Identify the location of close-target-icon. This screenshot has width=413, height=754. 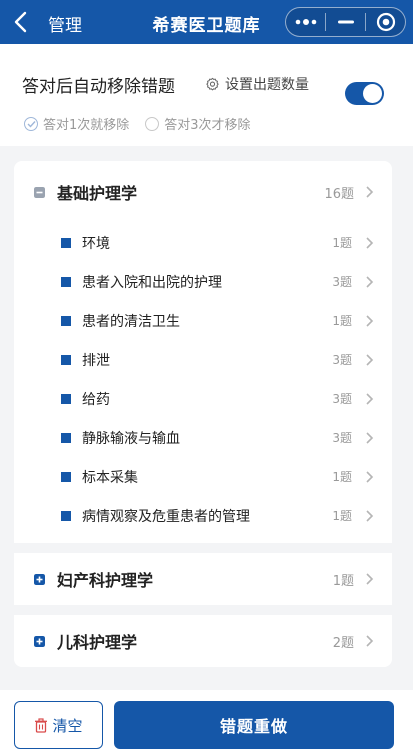
(385, 22).